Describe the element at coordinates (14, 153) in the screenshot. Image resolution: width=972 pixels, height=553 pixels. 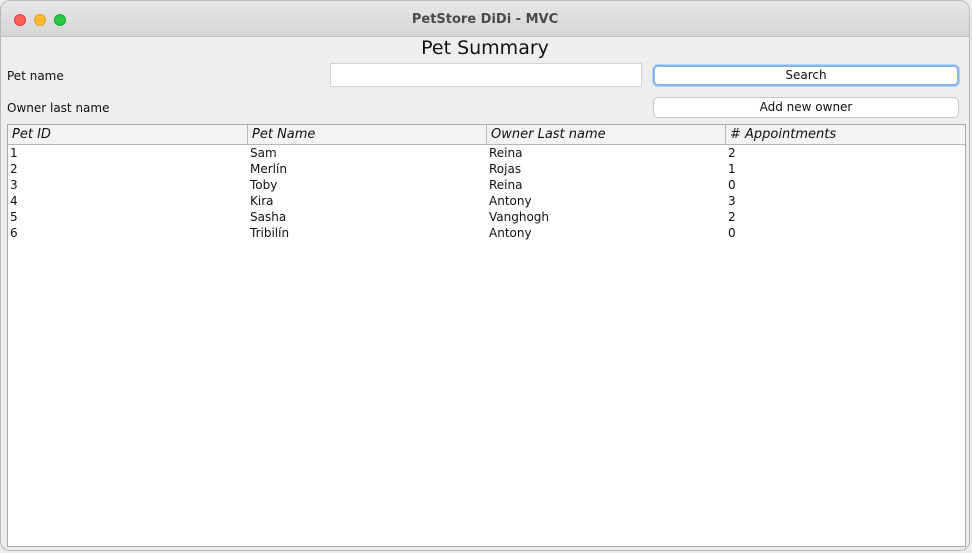
I see `cell-pet-id: 1` at that location.